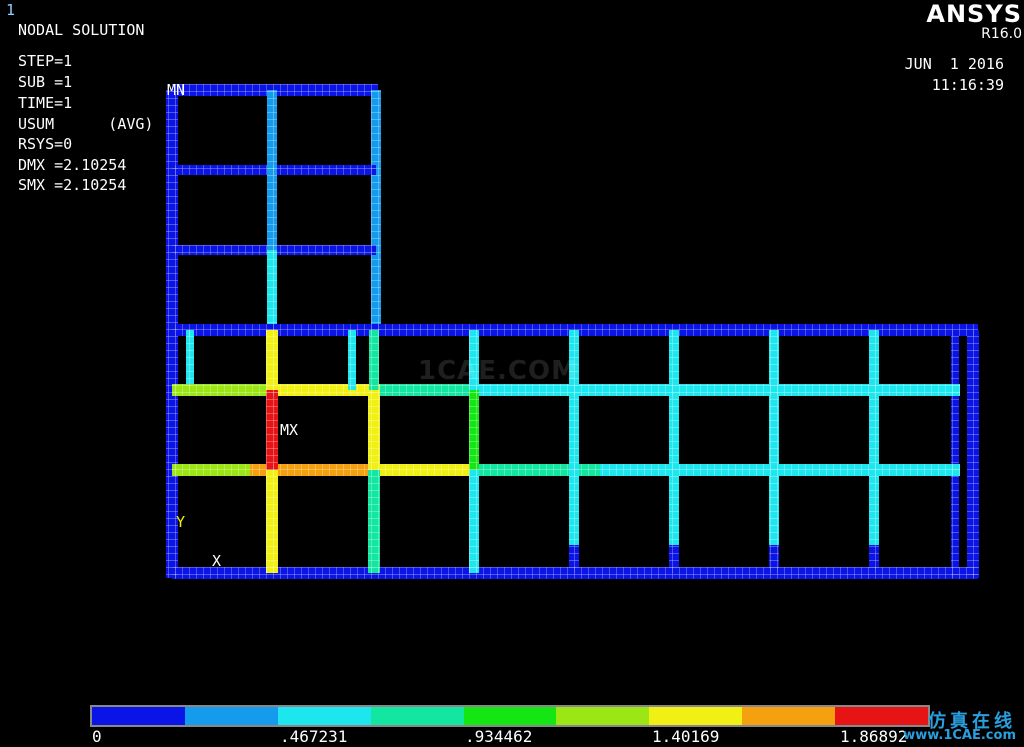 The width and height of the screenshot is (1024, 747). Describe the element at coordinates (97, 736) in the screenshot. I see `legend-label-0: 0` at that location.